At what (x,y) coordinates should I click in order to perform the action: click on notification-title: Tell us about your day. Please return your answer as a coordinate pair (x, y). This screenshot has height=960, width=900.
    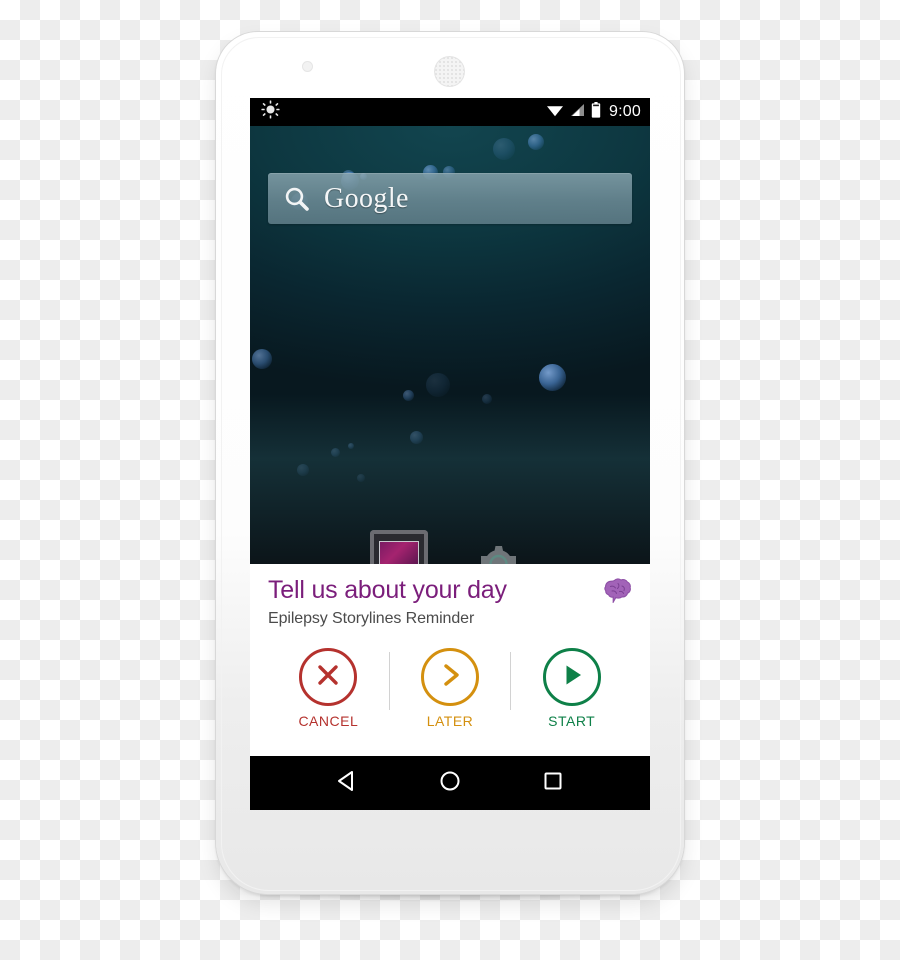
    Looking at the image, I should click on (387, 590).